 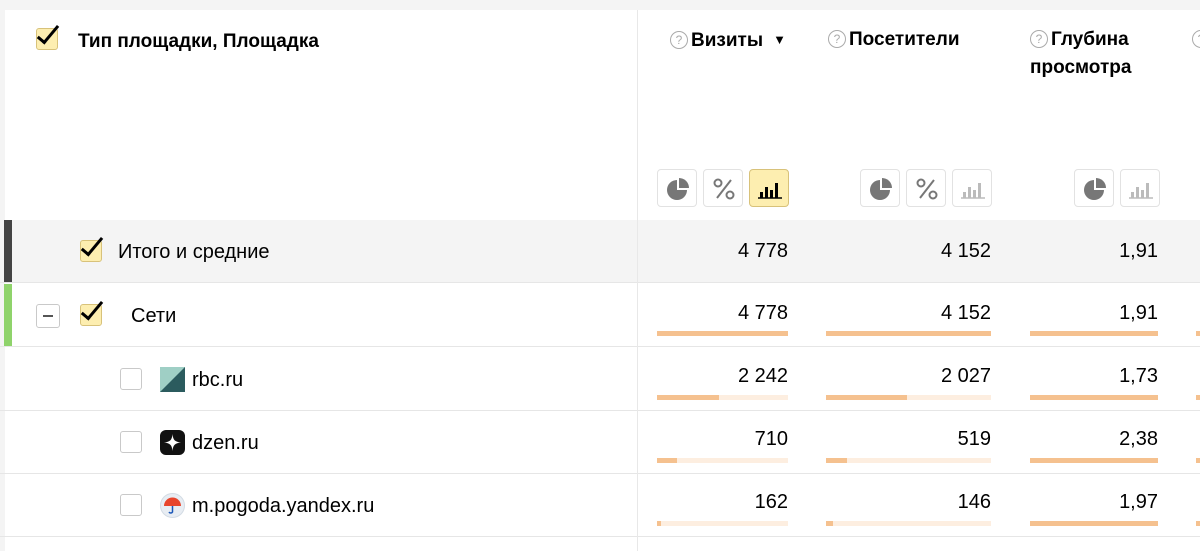 What do you see at coordinates (974, 502) in the screenshot?
I see `visitors-value: 146` at bounding box center [974, 502].